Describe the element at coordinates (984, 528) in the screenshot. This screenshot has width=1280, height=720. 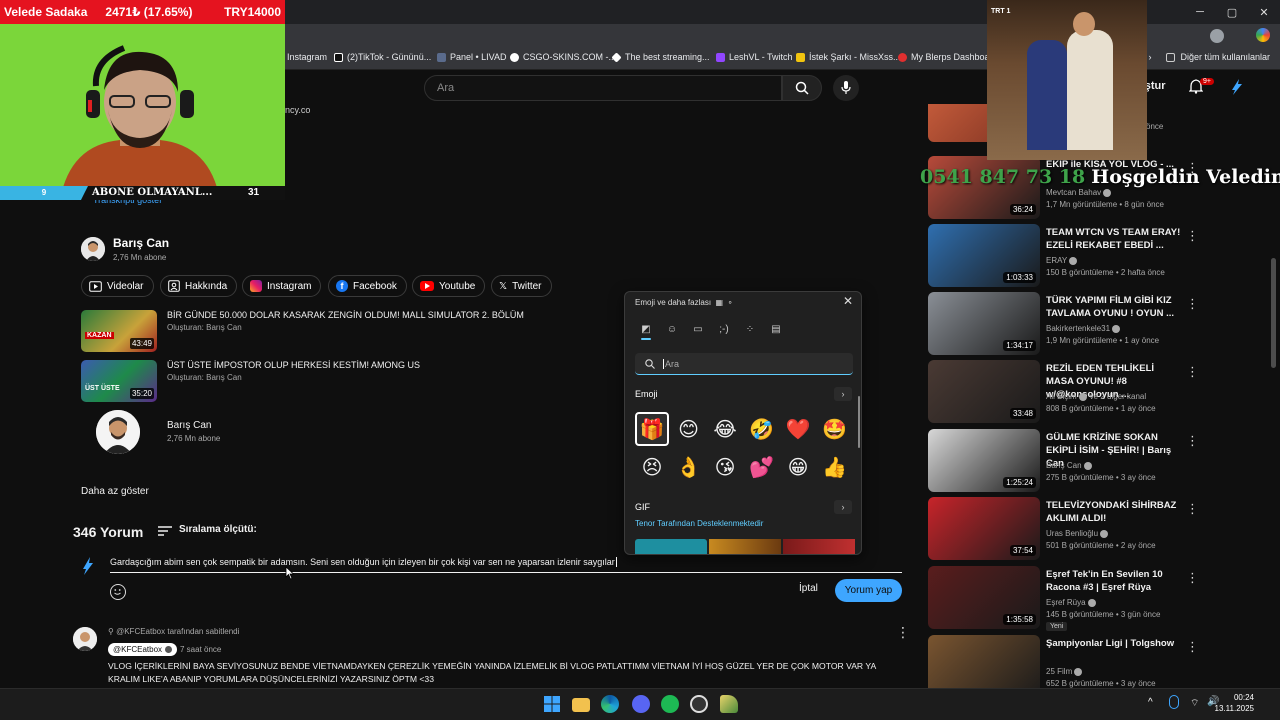
I see `recommended-thumbnail: 37:54` at that location.